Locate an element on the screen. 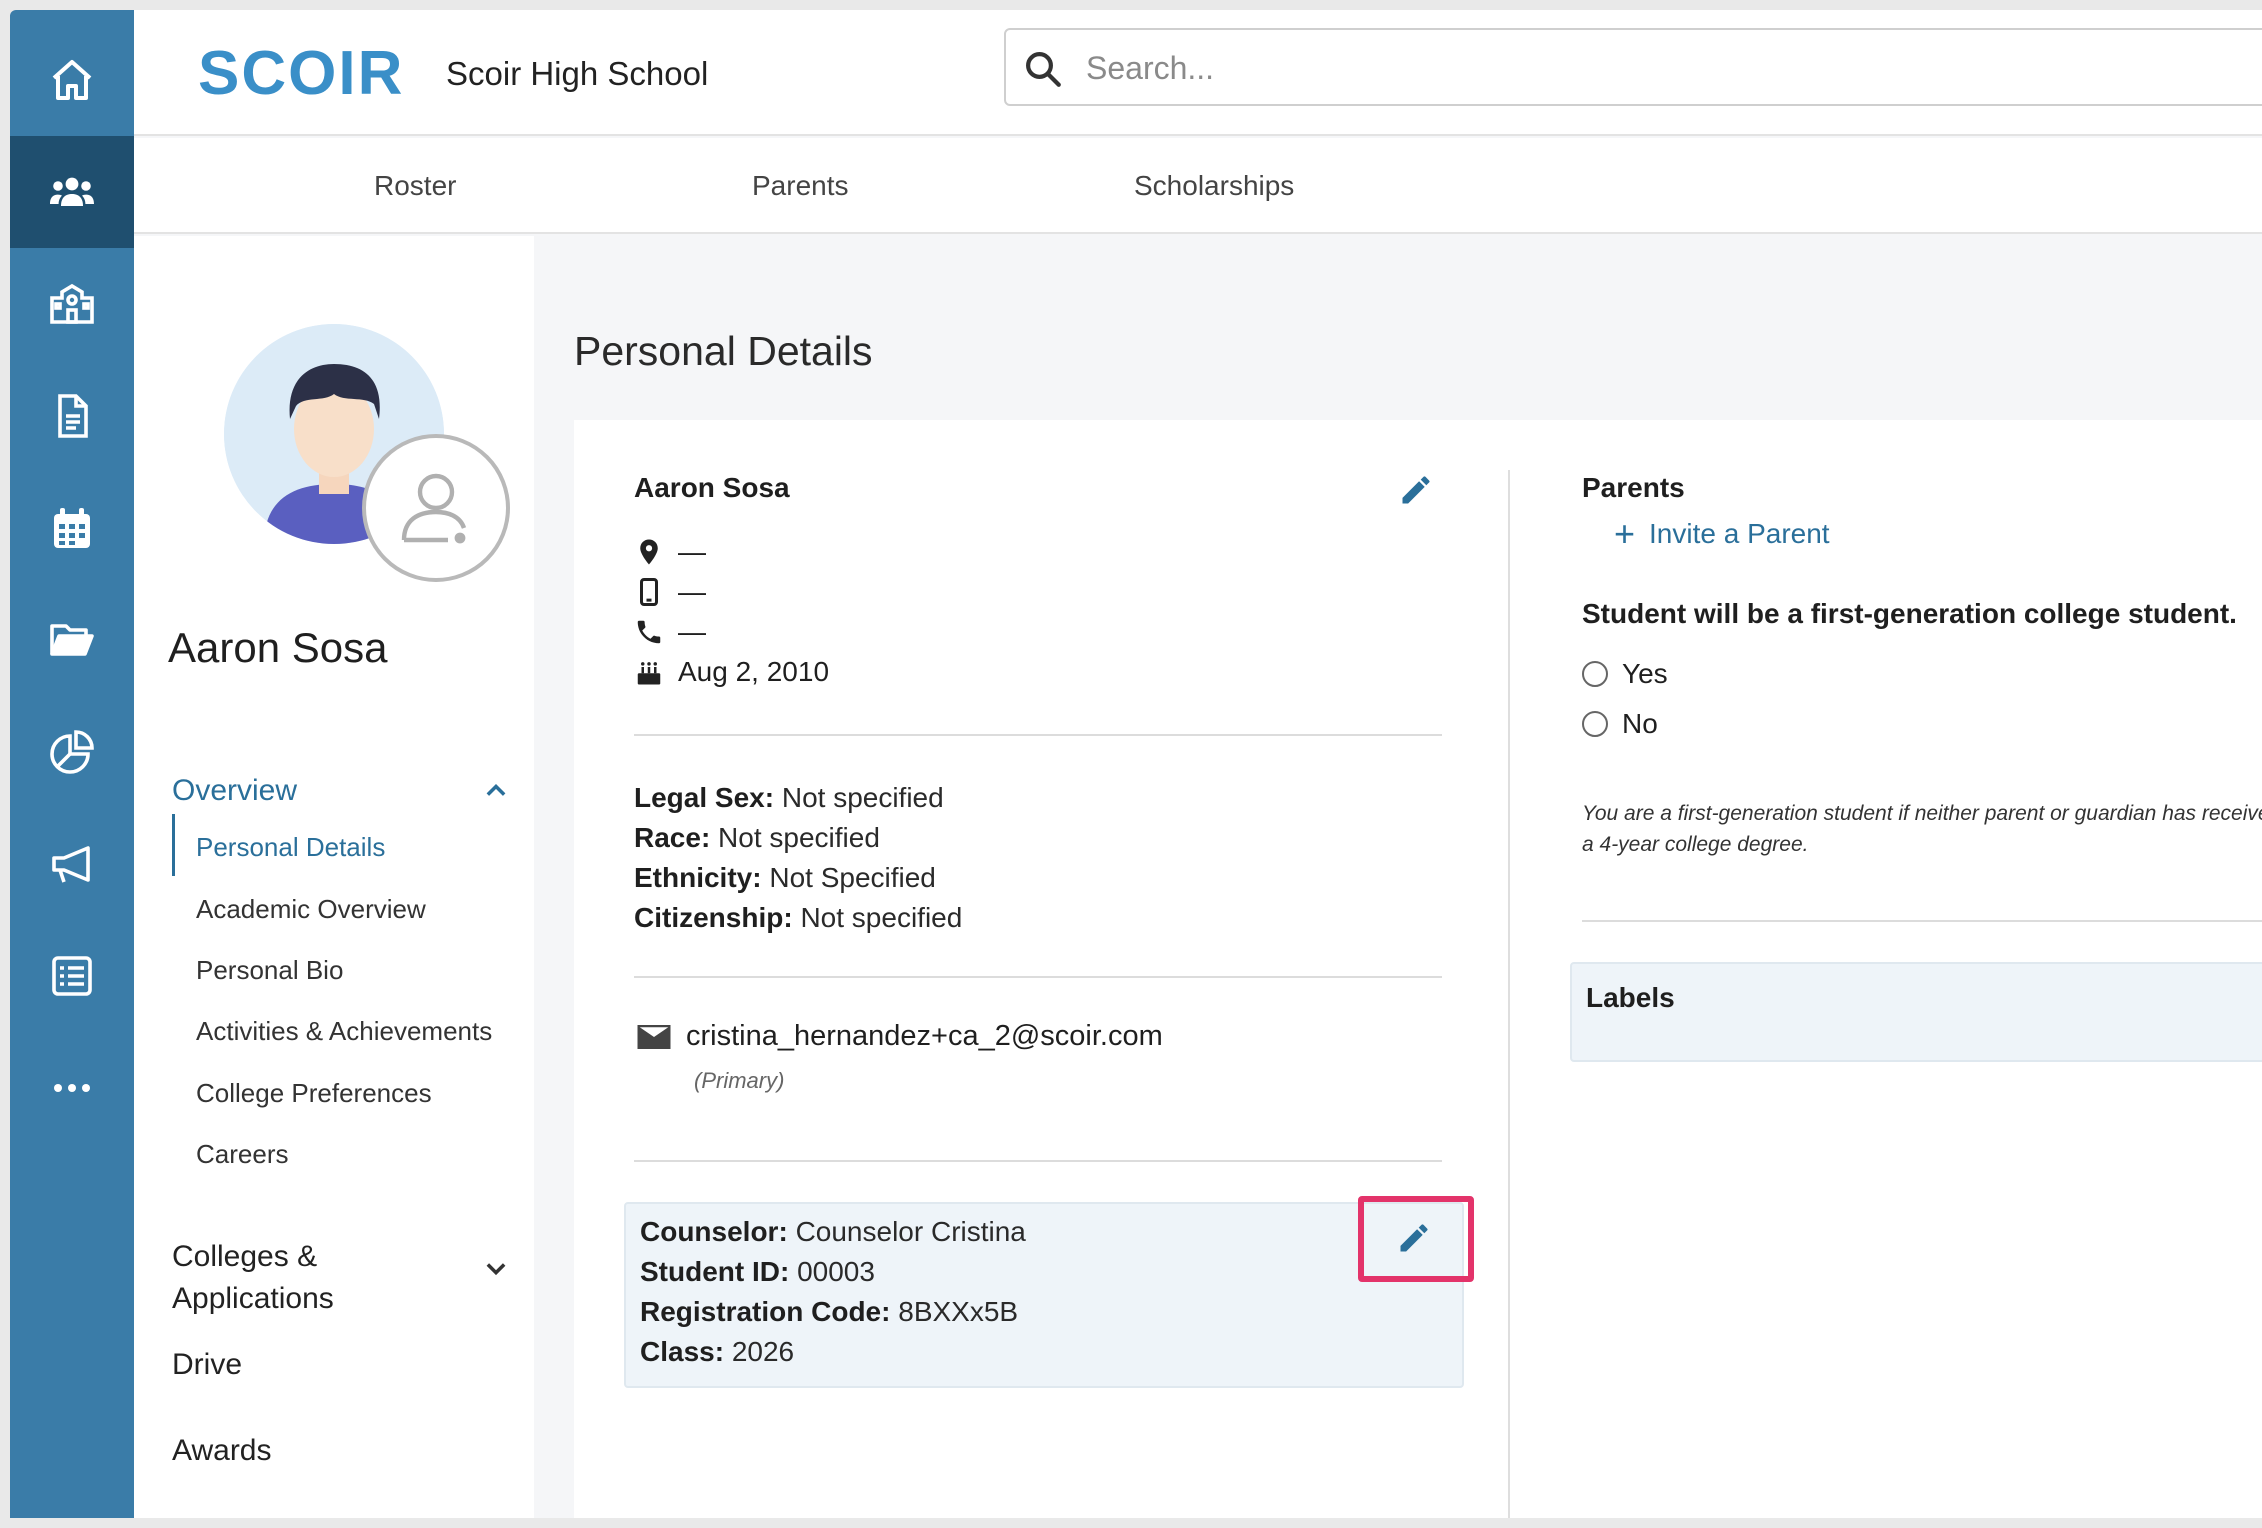 This screenshot has width=2262, height=1528. rail-tasks is located at coordinates (72, 976).